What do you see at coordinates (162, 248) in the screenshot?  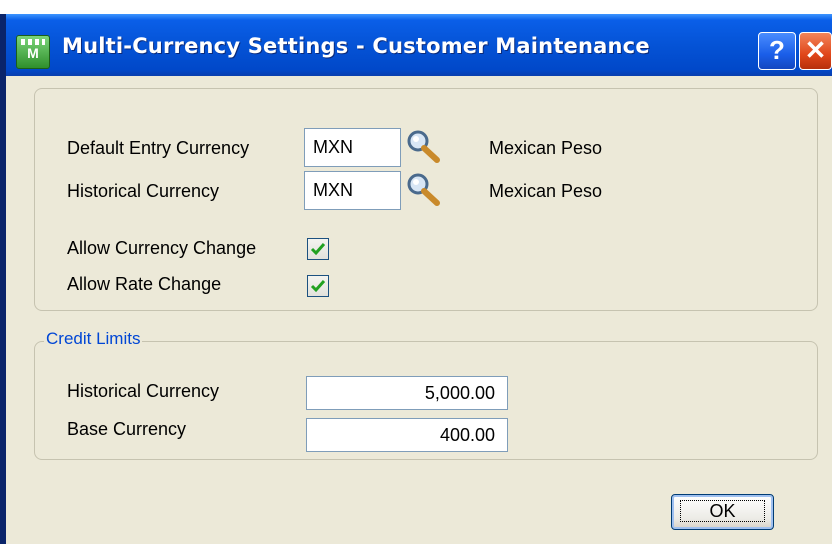 I see `allow-currency-change-label: Allow Currency Change` at bounding box center [162, 248].